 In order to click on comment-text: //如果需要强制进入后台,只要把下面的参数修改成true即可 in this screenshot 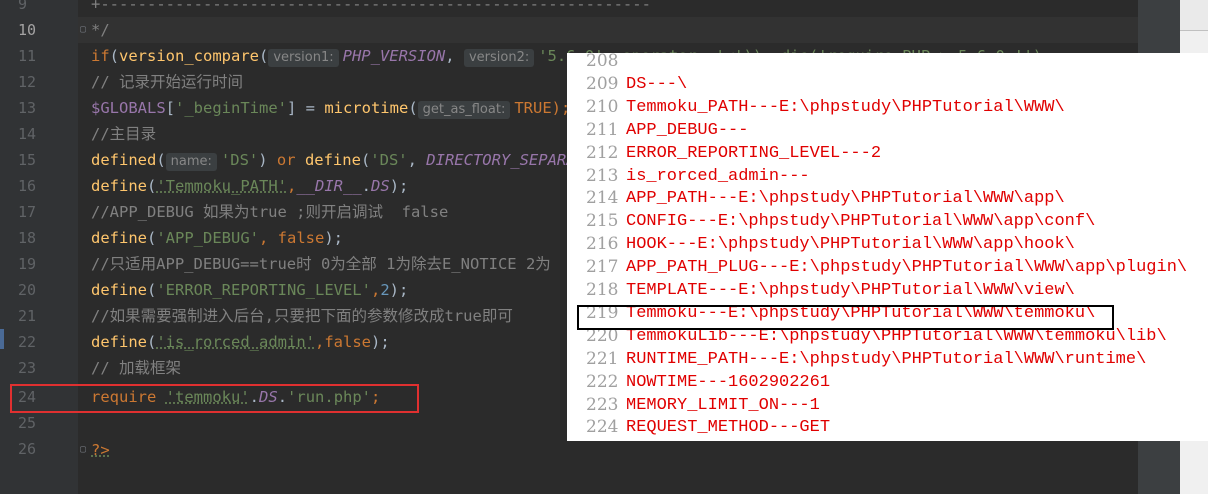, I will do `click(302, 316)`.